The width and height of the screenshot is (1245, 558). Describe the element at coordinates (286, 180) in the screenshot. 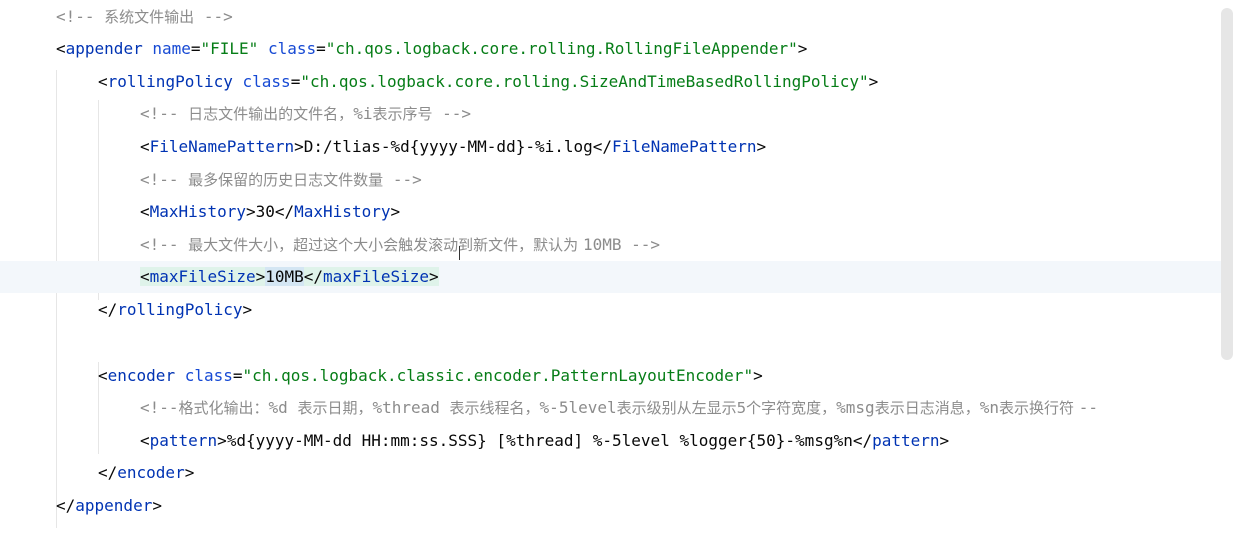

I see `code-token: 最多保留的历史日志文件数量` at that location.